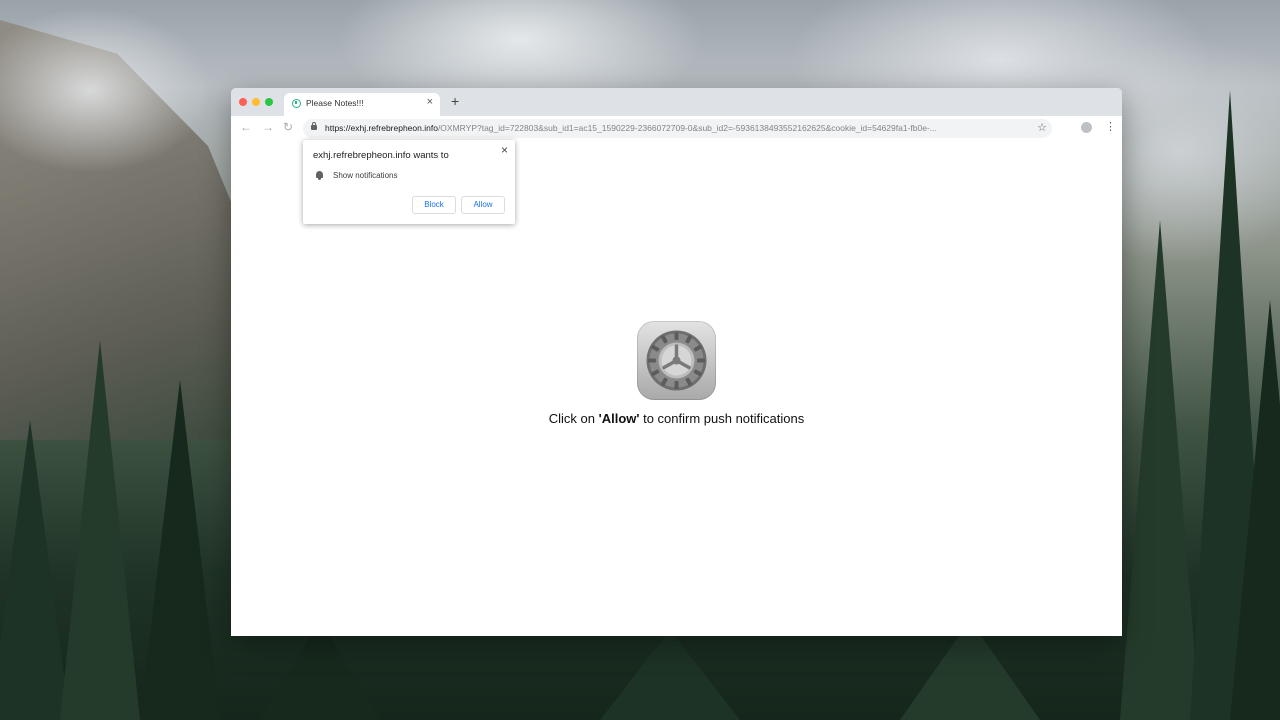  What do you see at coordinates (1110, 126) in the screenshot?
I see `menu-icon: ⋮` at bounding box center [1110, 126].